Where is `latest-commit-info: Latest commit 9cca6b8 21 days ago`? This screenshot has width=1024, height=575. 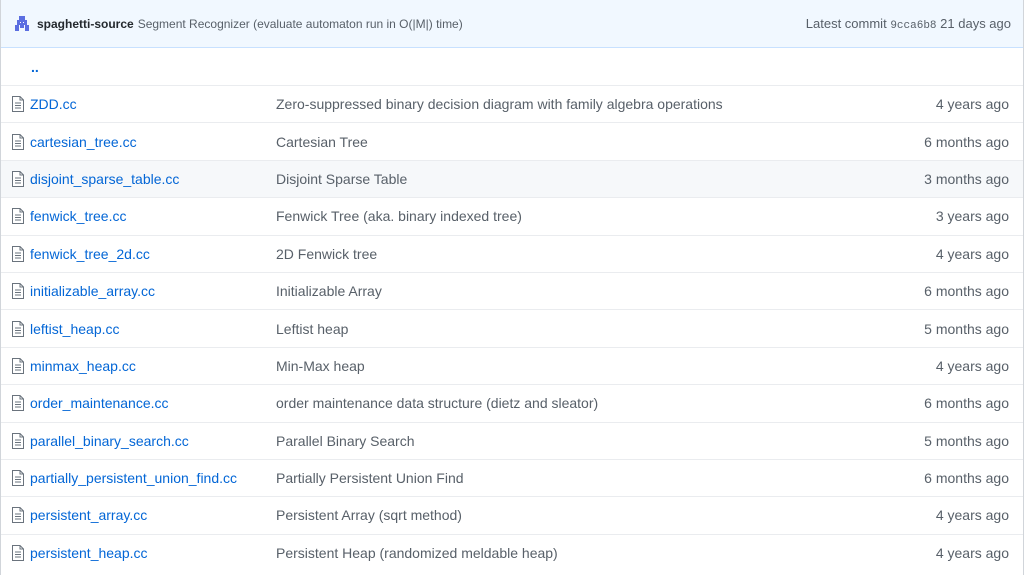
latest-commit-info: Latest commit 9cca6b8 21 days ago is located at coordinates (908, 24).